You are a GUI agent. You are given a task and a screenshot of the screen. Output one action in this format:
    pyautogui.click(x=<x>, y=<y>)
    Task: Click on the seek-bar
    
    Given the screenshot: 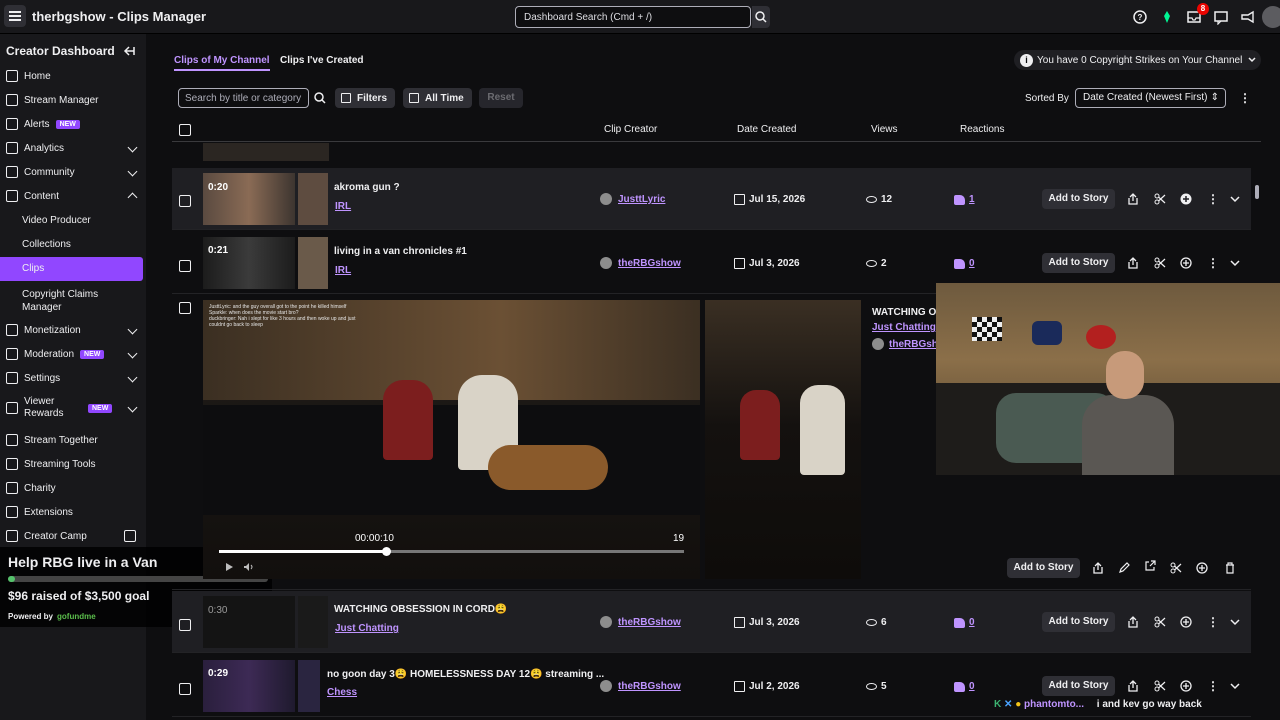 What is the action you would take?
    pyautogui.click(x=451, y=551)
    